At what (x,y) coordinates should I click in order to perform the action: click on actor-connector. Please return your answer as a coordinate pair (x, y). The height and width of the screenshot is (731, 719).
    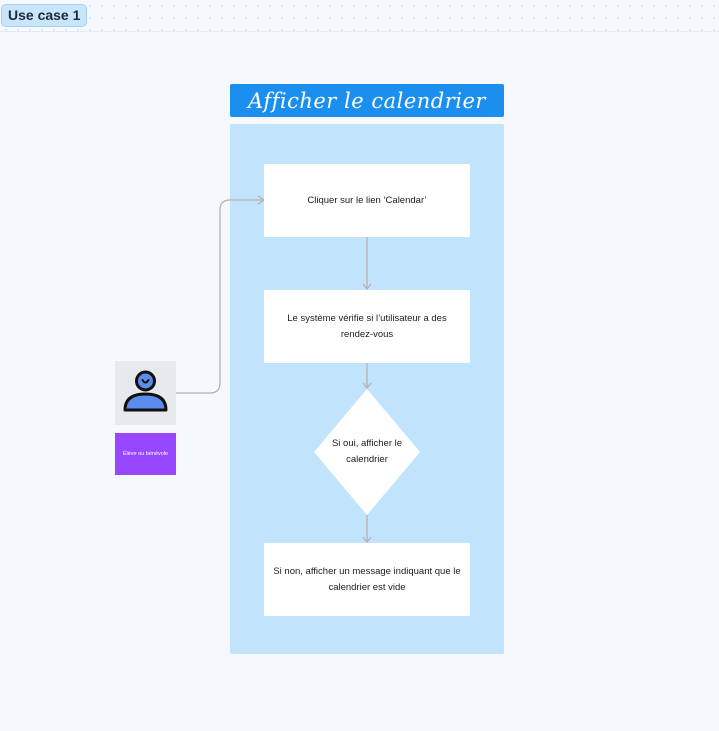
    Looking at the image, I should click on (219, 296).